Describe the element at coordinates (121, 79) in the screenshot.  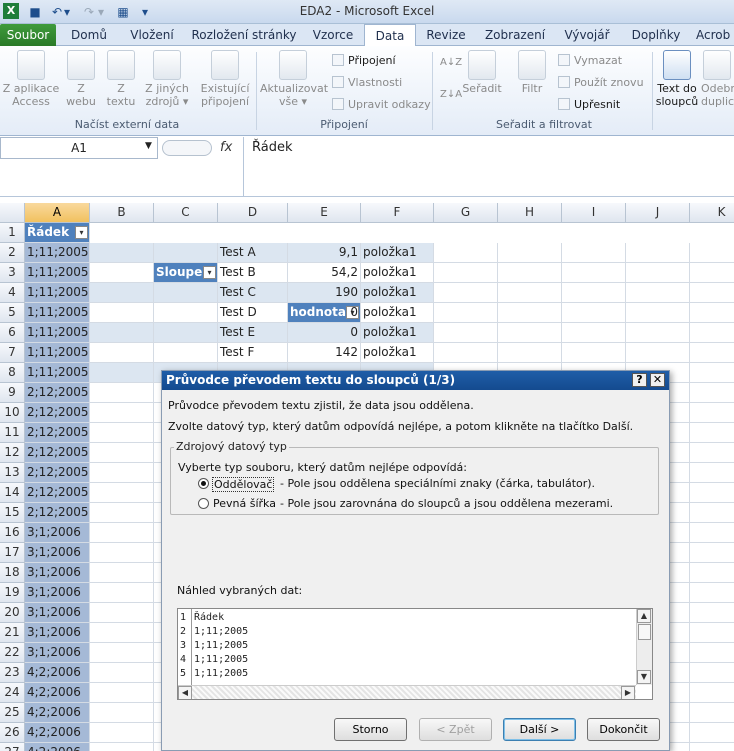
I see `from-text-button: Z textu` at that location.